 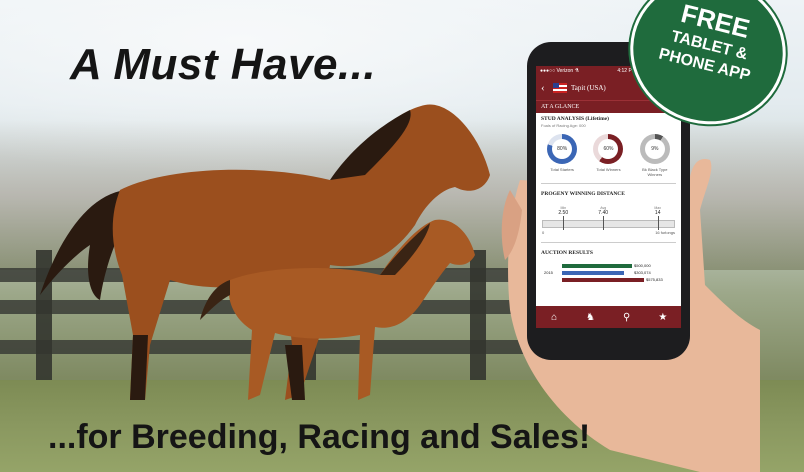 I want to click on auction-results-chart: $500,000 $303,074 2015 $575,833, so click(x=608, y=276).